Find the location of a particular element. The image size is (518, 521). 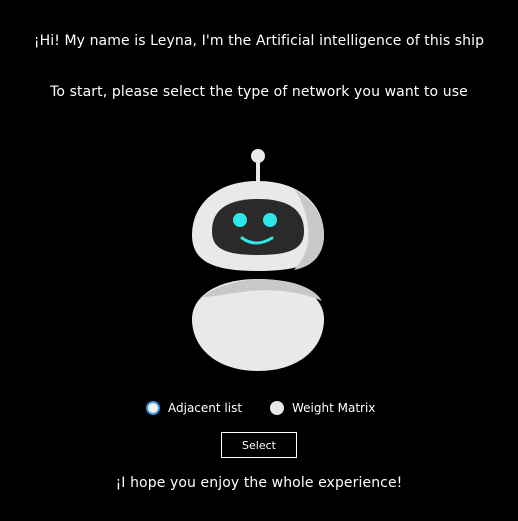

weight-matrix-option: Weight Matrix is located at coordinates (322, 408).